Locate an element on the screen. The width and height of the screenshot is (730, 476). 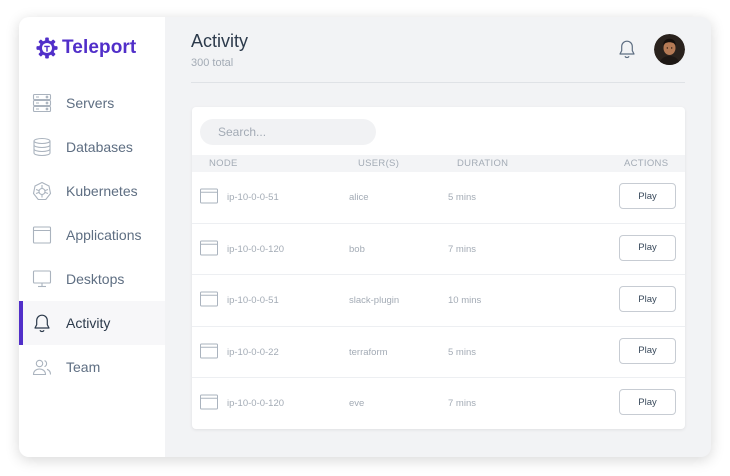
database-icon is located at coordinates (42, 147).